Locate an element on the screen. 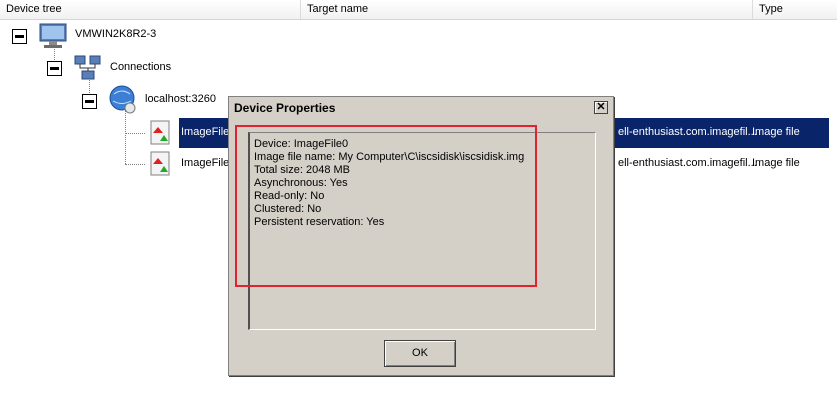  collapse-connections-toggle is located at coordinates (54, 68).